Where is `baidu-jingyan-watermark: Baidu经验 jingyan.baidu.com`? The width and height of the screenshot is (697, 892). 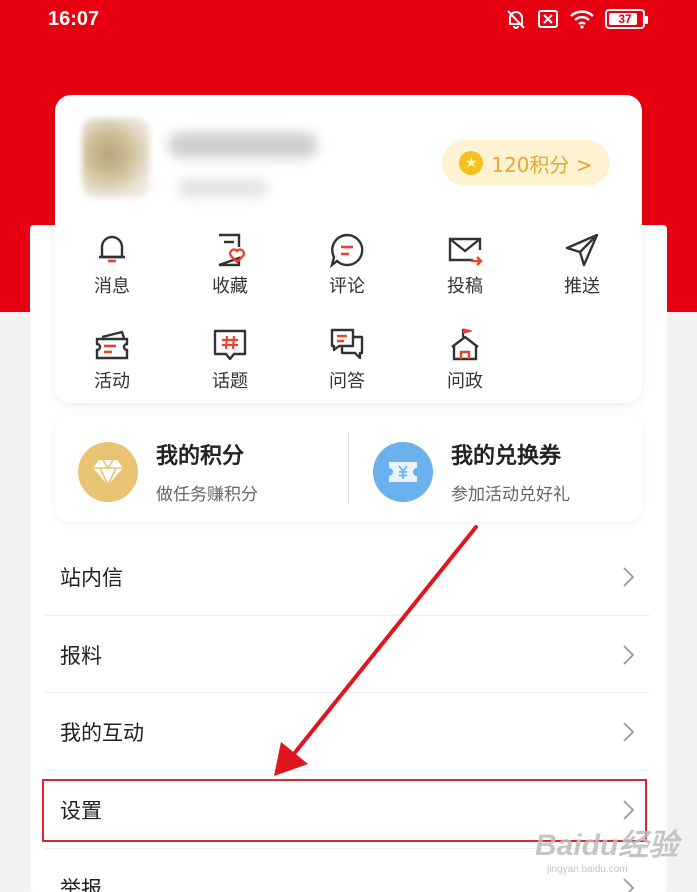 baidu-jingyan-watermark: Baidu经验 jingyan.baidu.com is located at coordinates (606, 847).